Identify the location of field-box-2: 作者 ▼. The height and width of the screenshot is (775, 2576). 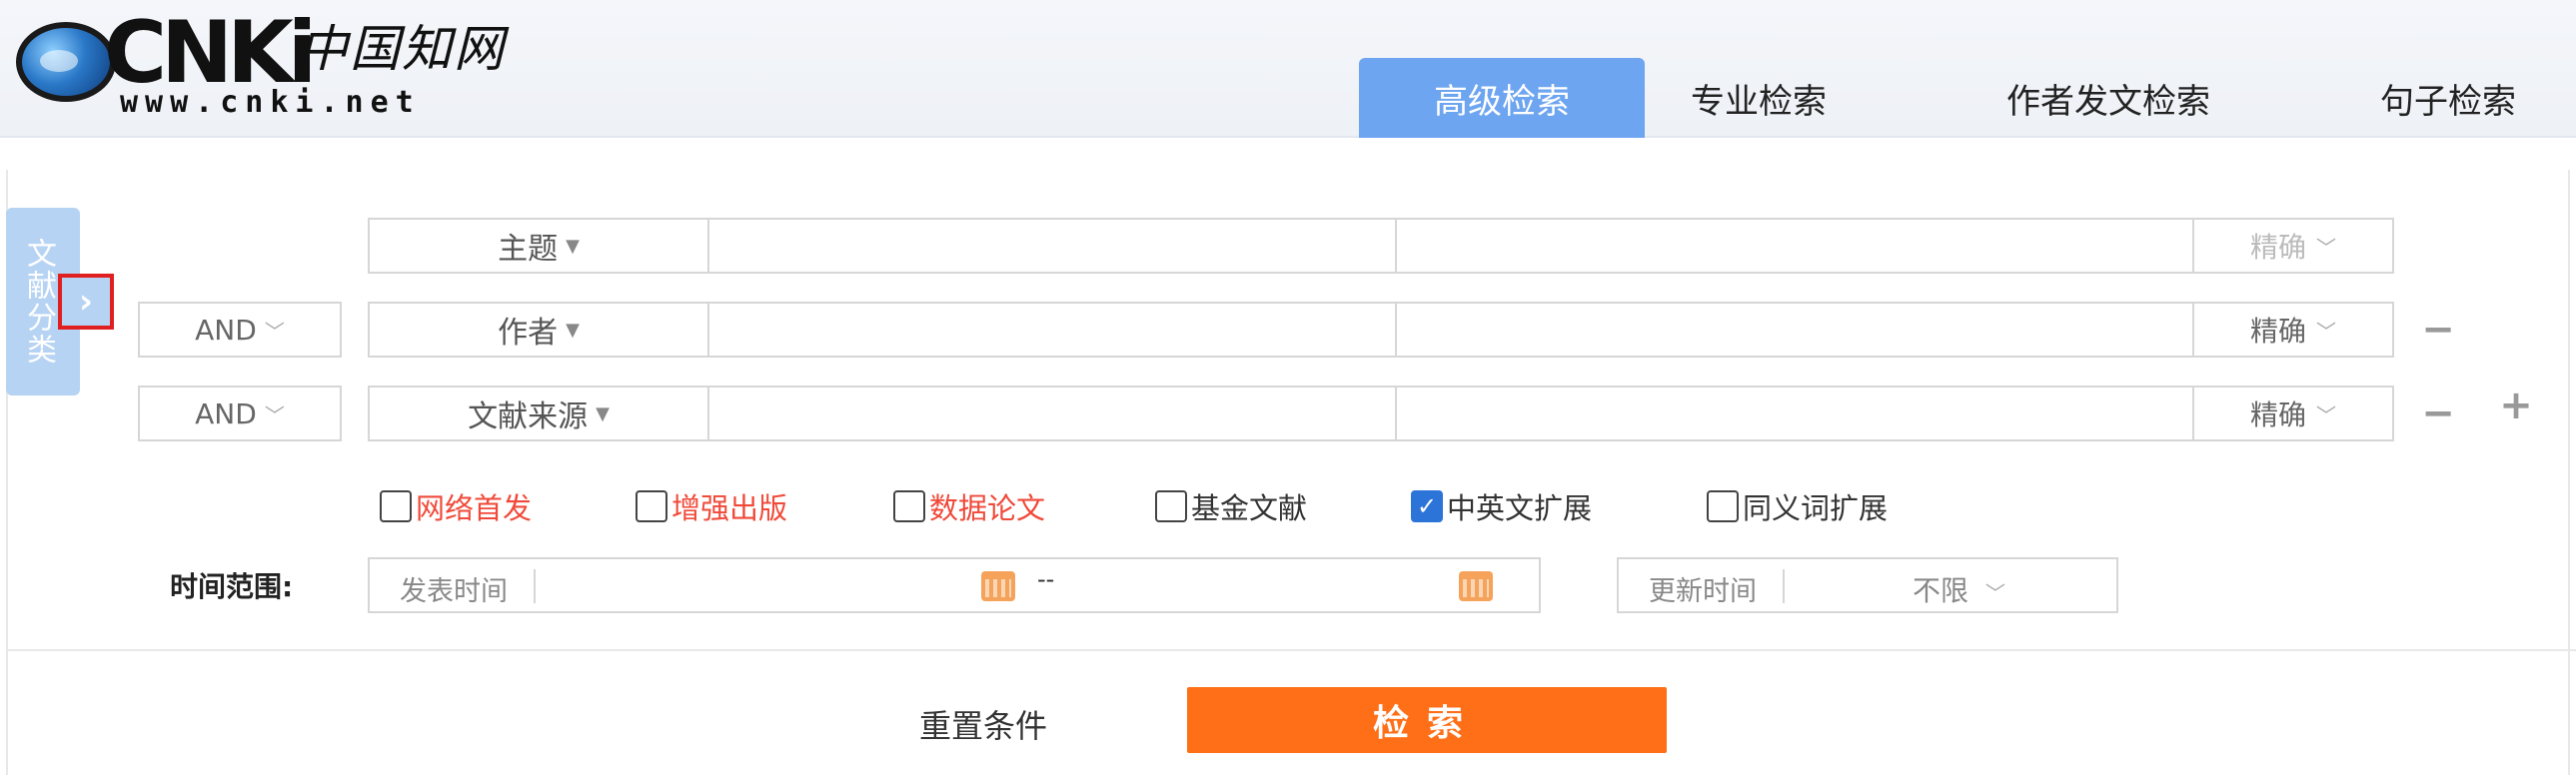
(882, 330).